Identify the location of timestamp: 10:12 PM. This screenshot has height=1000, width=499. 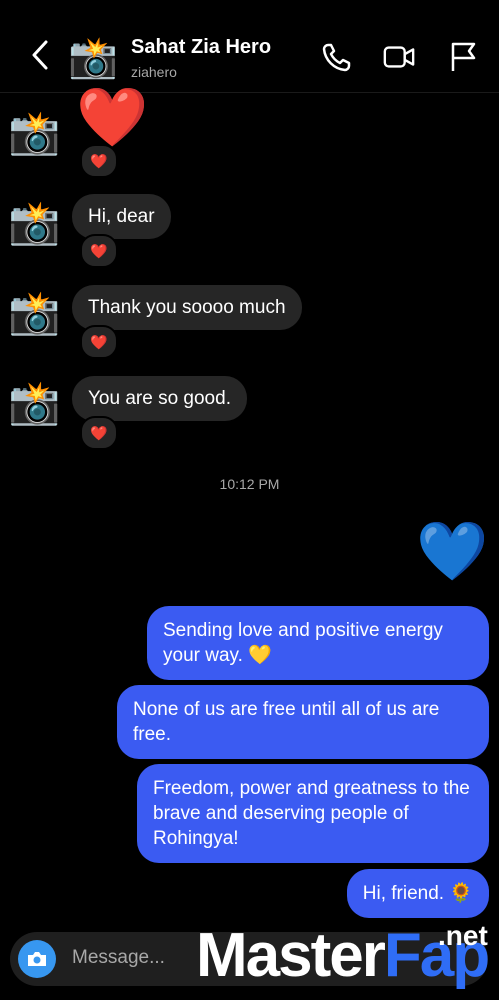
(249, 484).